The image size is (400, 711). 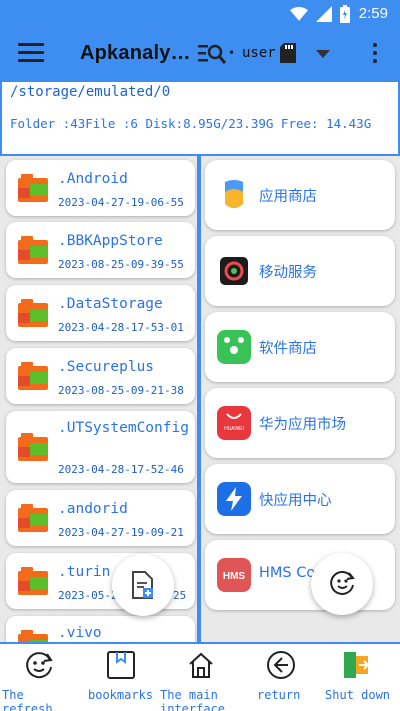 I want to click on nav-label: The refresh, so click(x=27, y=699).